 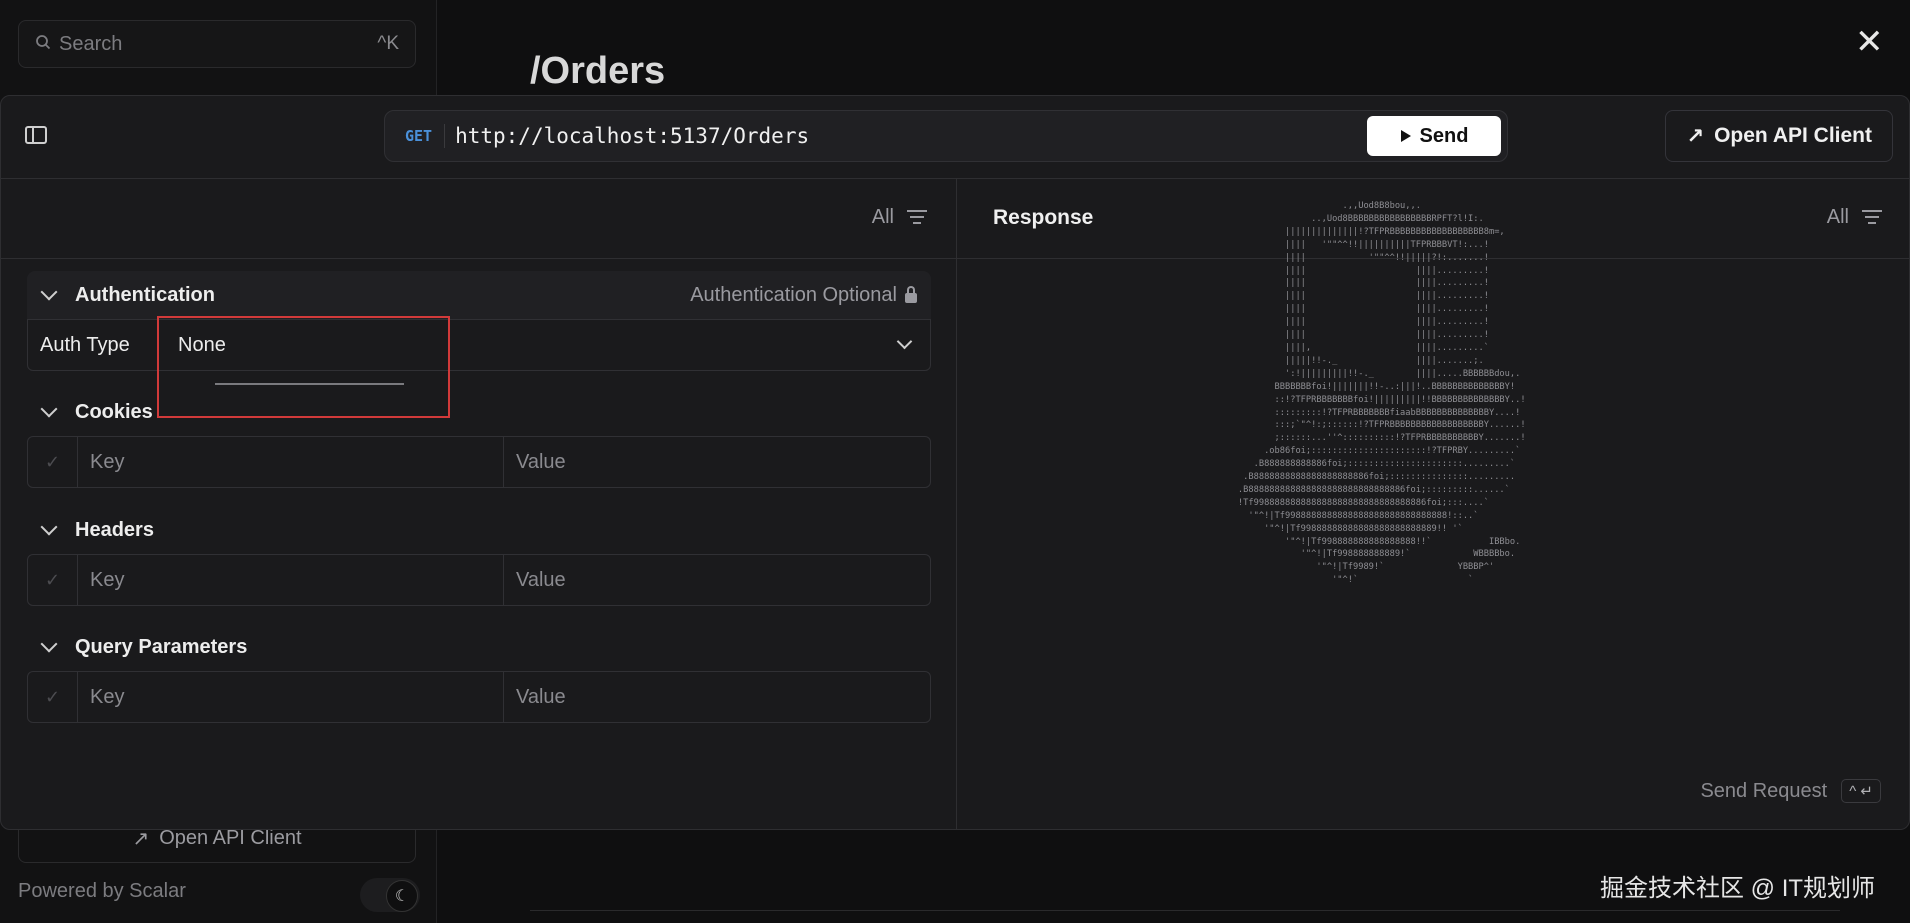 I want to click on docs-search-input: Search ^K, so click(x=217, y=44).